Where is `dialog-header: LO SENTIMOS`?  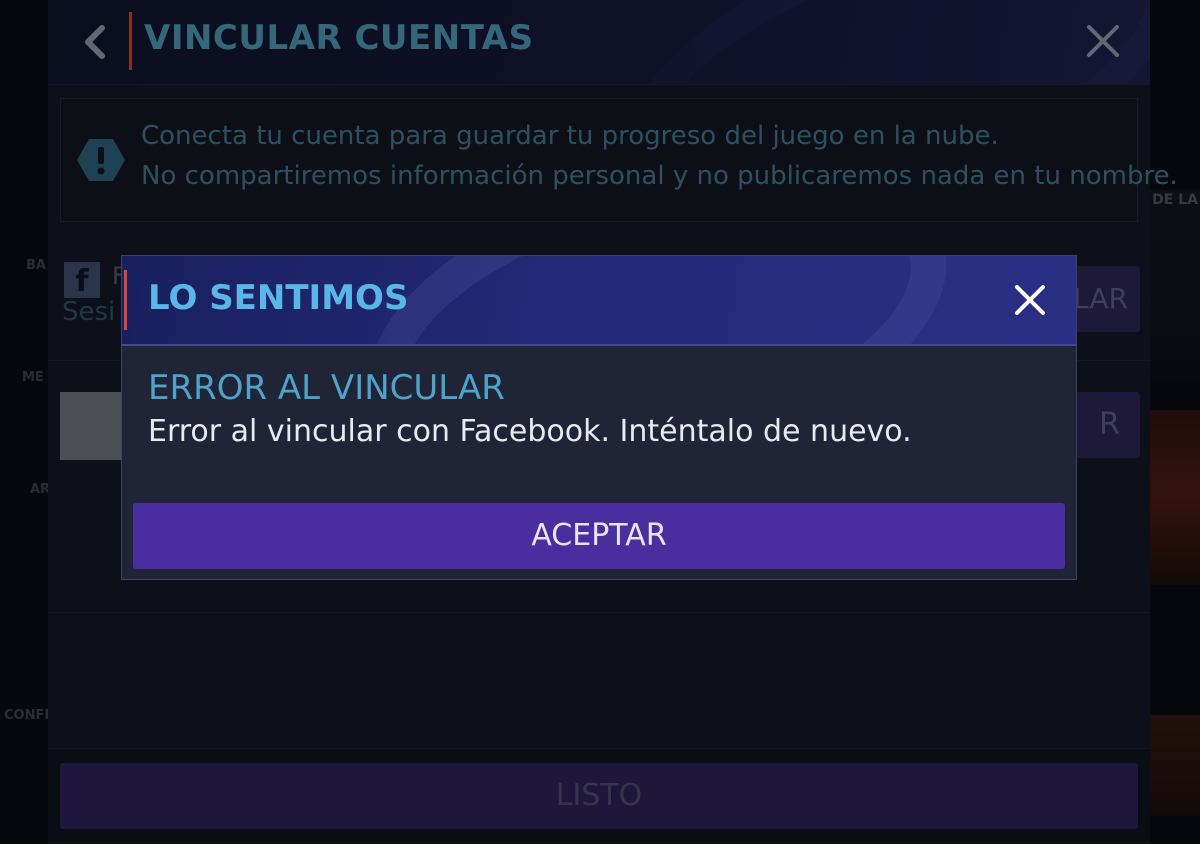
dialog-header: LO SENTIMOS is located at coordinates (599, 301).